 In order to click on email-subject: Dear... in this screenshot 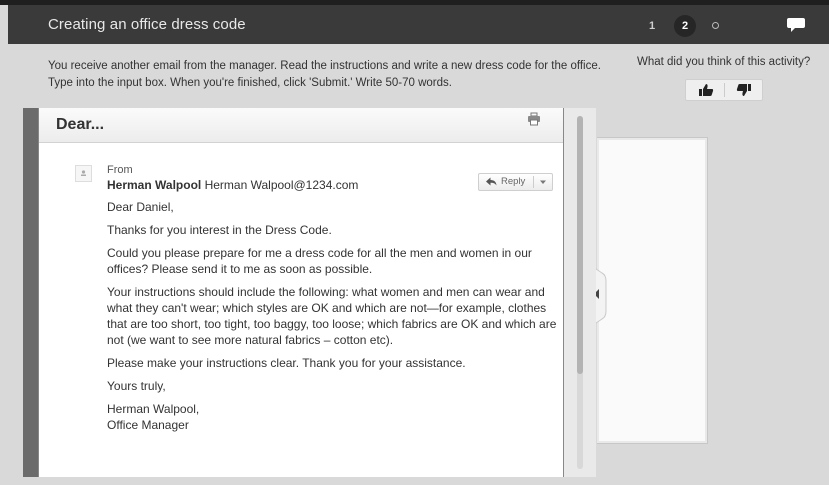, I will do `click(80, 124)`.